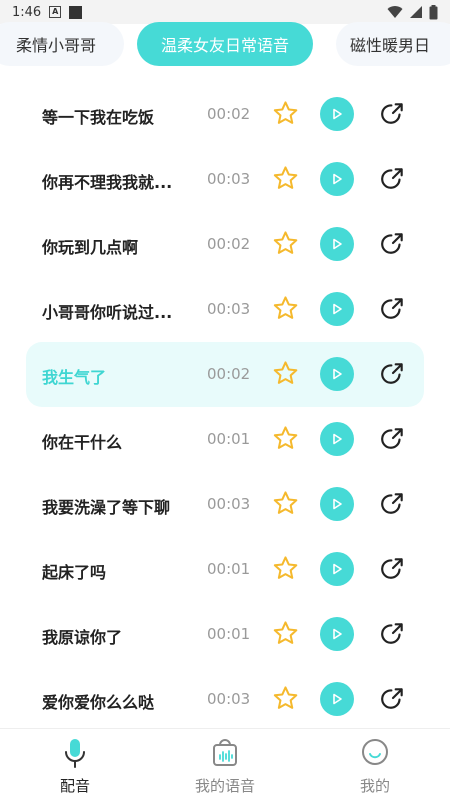 The height and width of the screenshot is (800, 450). I want to click on bottom-nav: 配音 我的语音 我的, so click(225, 764).